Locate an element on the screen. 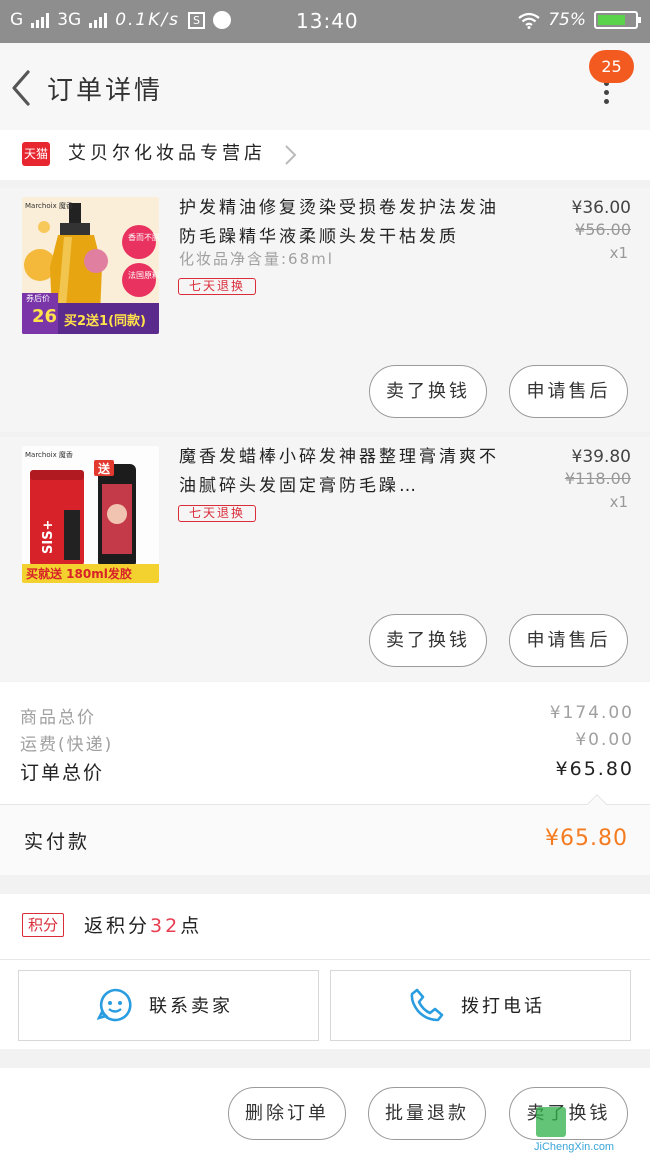 This screenshot has width=650, height=1155. contact-seller-button: 联系卖家 is located at coordinates (168, 1005).